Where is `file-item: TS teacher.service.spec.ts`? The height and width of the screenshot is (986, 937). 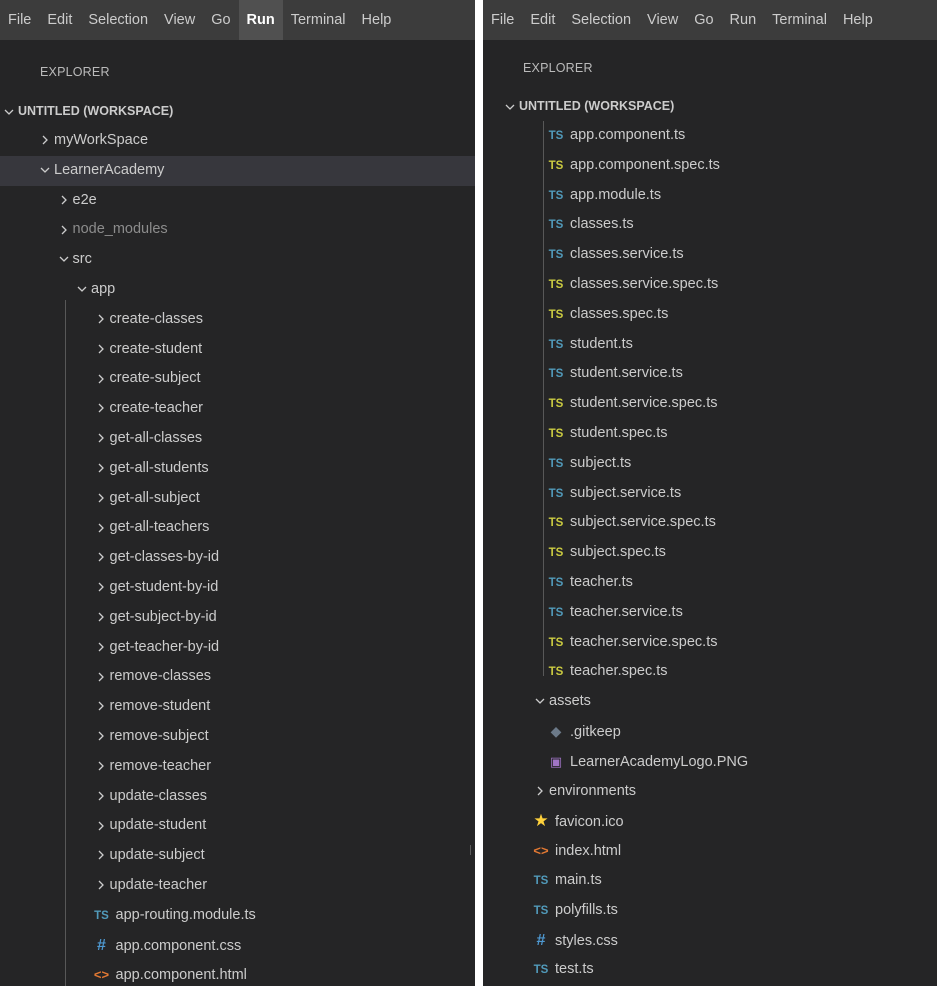
file-item: TS teacher.service.spec.ts is located at coordinates (710, 643).